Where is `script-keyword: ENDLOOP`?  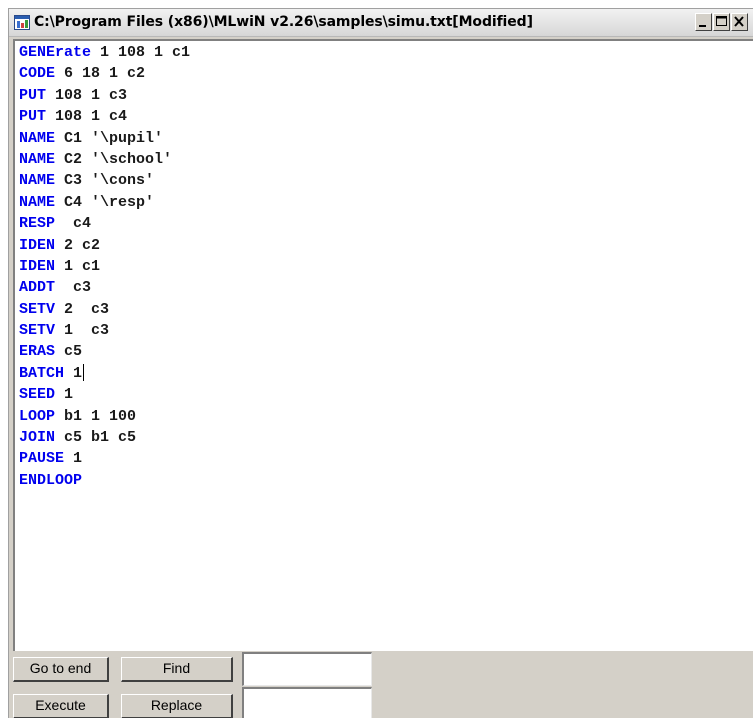
script-keyword: ENDLOOP is located at coordinates (51, 480).